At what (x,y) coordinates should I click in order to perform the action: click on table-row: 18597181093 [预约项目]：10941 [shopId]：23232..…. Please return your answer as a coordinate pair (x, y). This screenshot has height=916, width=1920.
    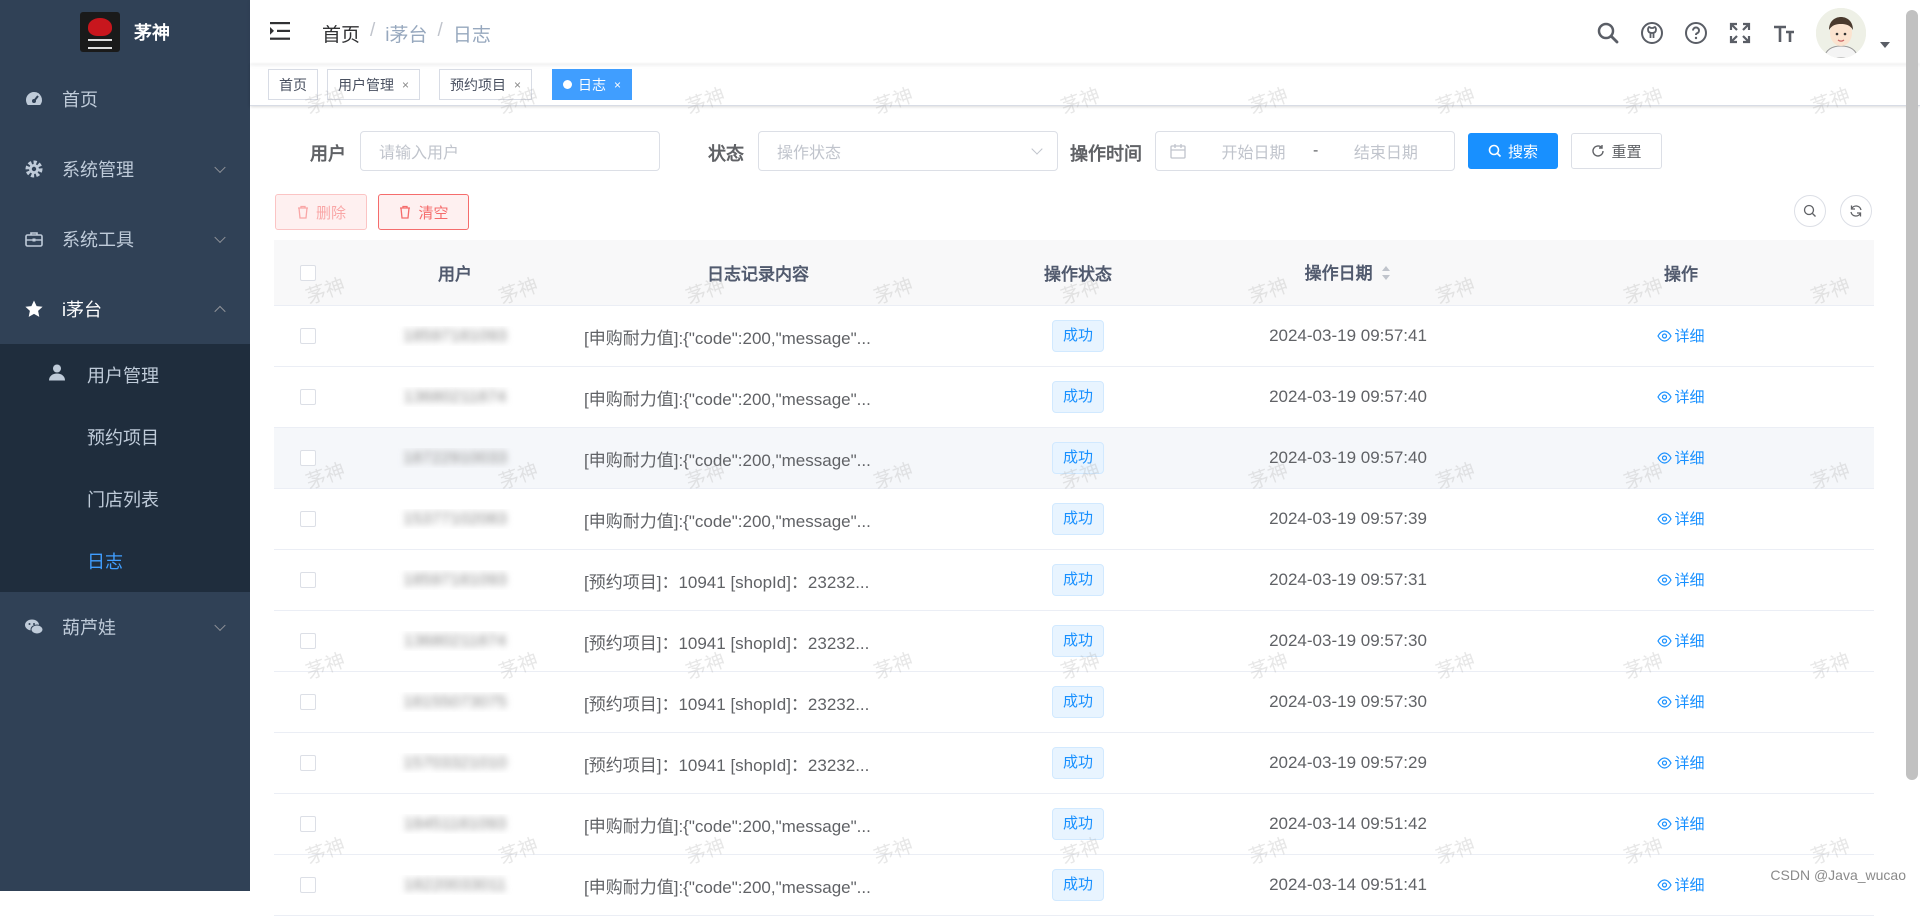
    Looking at the image, I should click on (1074, 580).